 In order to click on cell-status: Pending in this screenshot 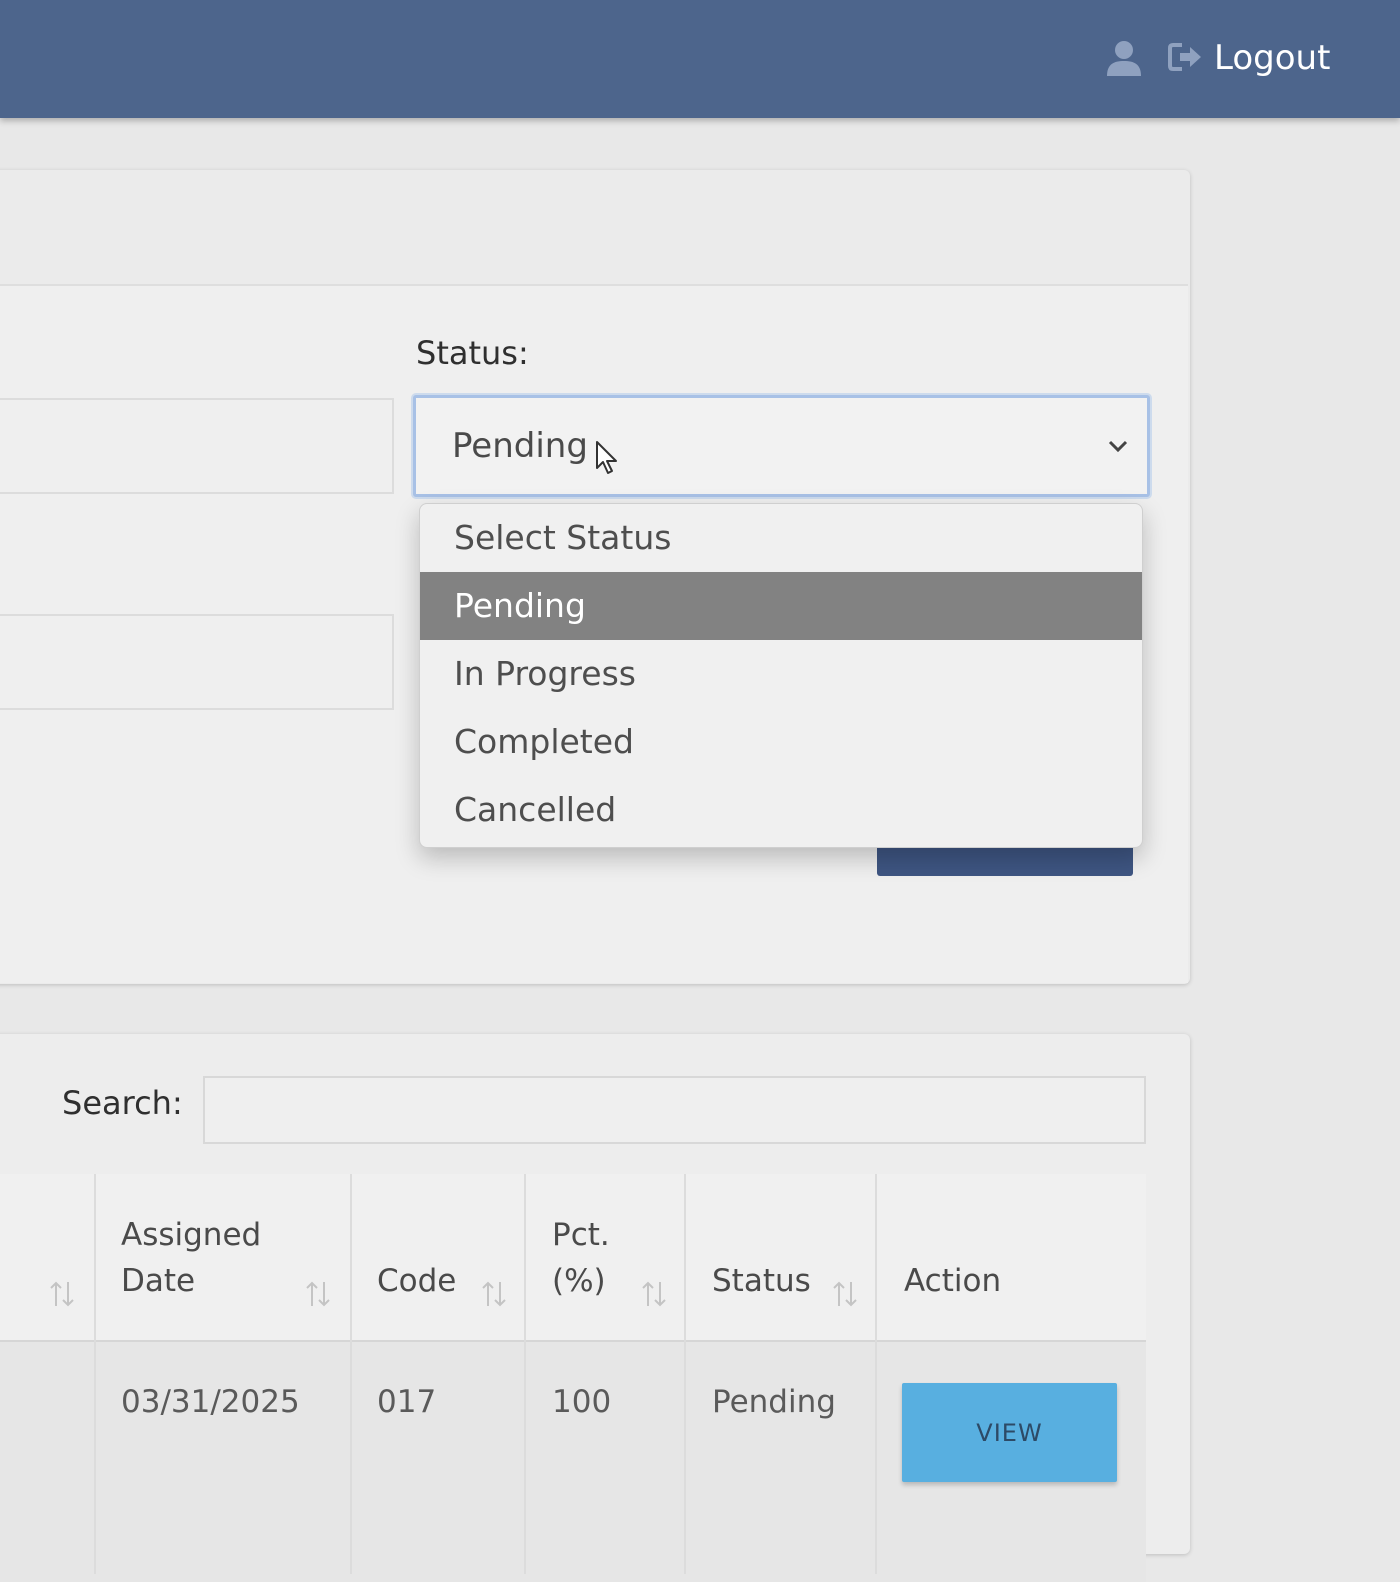, I will do `click(774, 1402)`.